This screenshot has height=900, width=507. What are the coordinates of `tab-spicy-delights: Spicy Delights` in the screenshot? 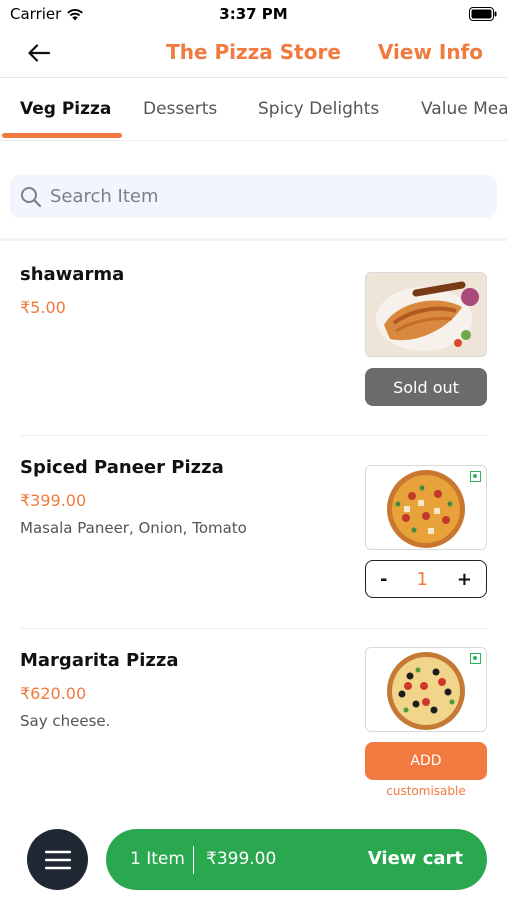 It's located at (318, 109).